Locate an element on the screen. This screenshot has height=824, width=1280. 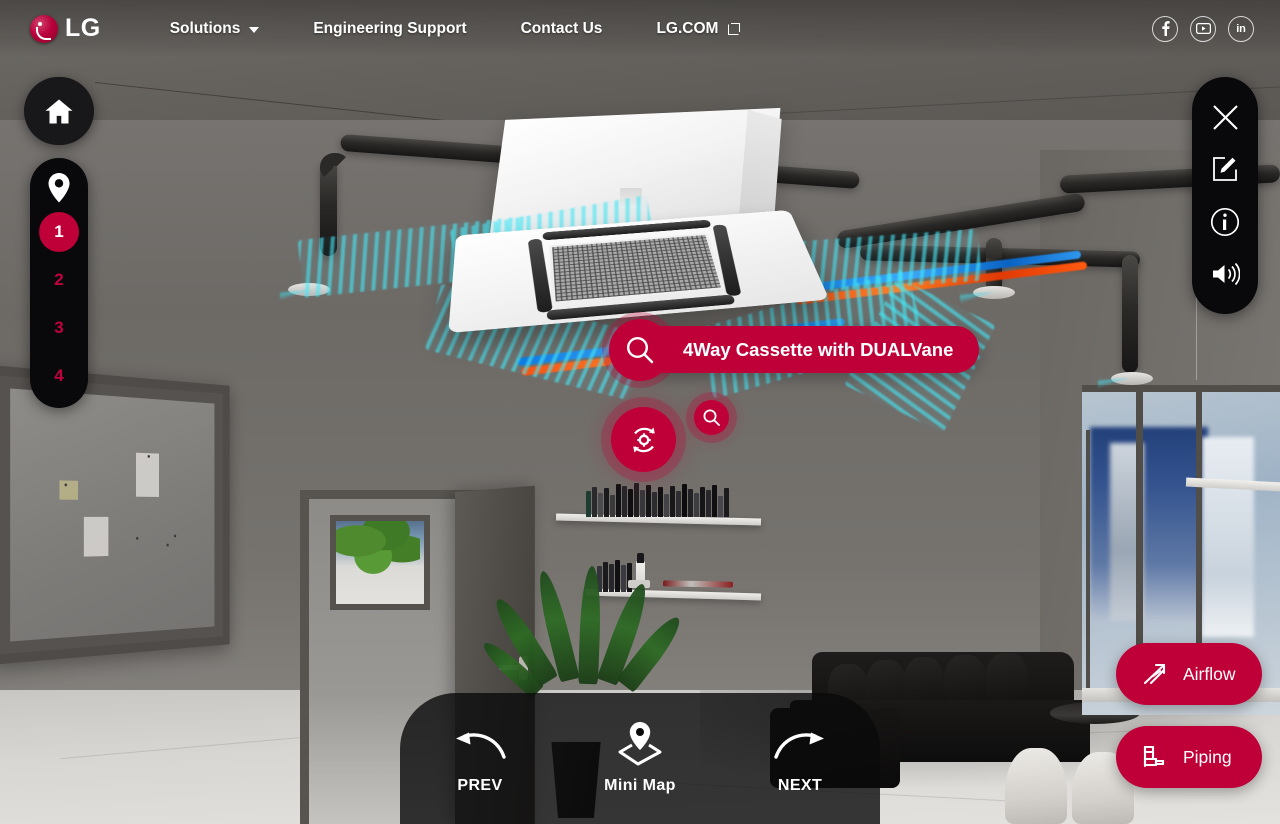
tool-rail is located at coordinates (1225, 195).